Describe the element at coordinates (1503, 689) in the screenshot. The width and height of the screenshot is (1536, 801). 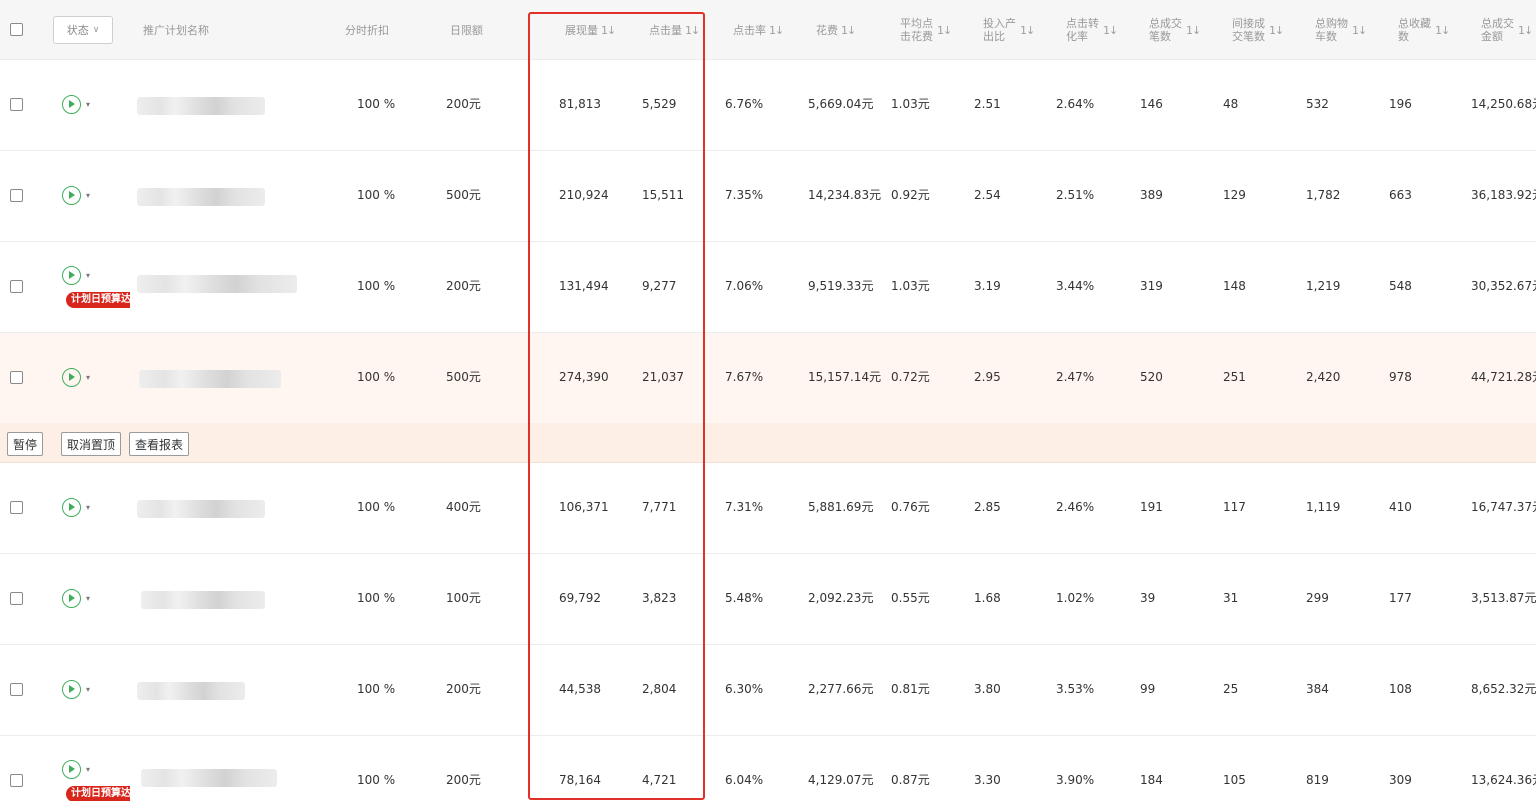
I see `cell-gmv: 8,652.32元` at that location.